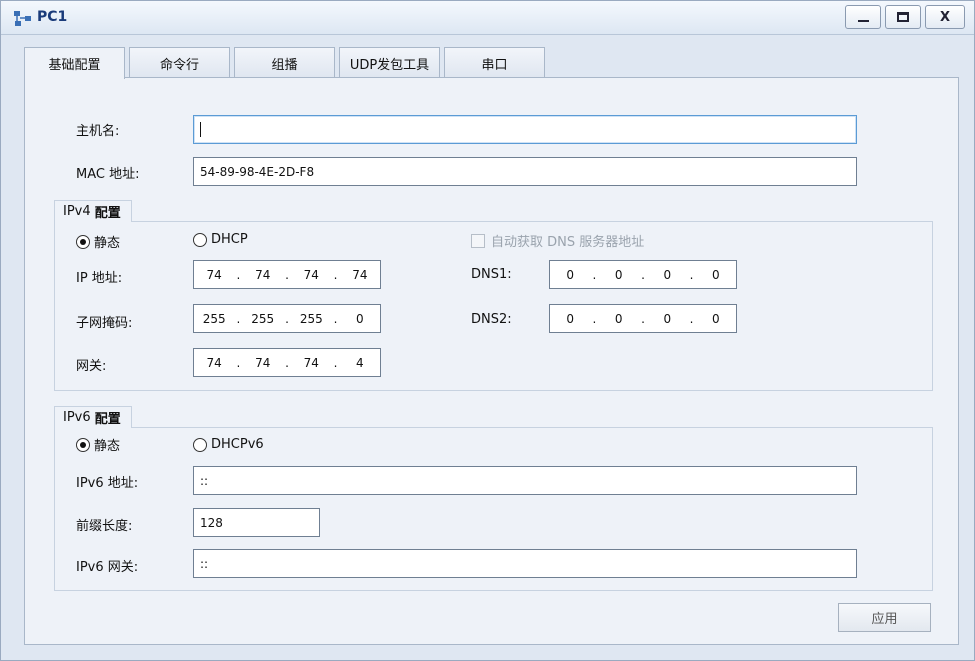 The width and height of the screenshot is (975, 661). I want to click on tab-command-line: 命令行, so click(179, 62).